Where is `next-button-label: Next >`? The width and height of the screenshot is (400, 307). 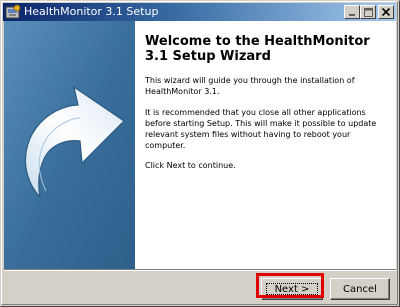 next-button-label: Next > is located at coordinates (292, 289).